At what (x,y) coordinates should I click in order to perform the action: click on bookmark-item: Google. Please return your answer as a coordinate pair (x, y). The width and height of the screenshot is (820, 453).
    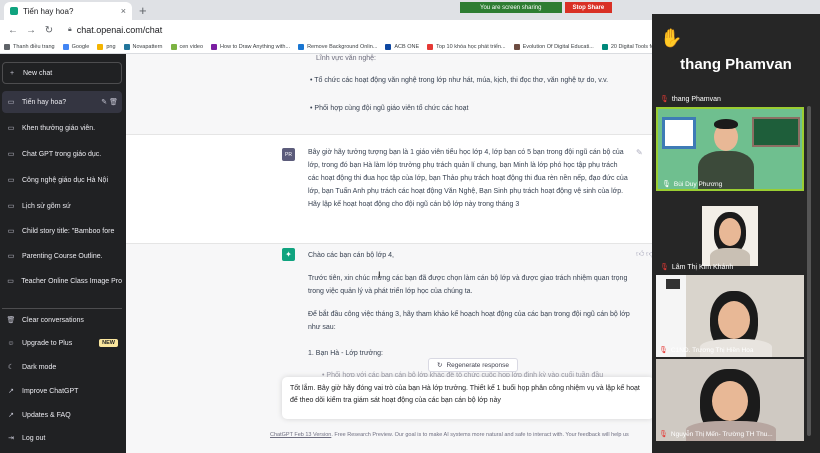
    Looking at the image, I should click on (75, 46).